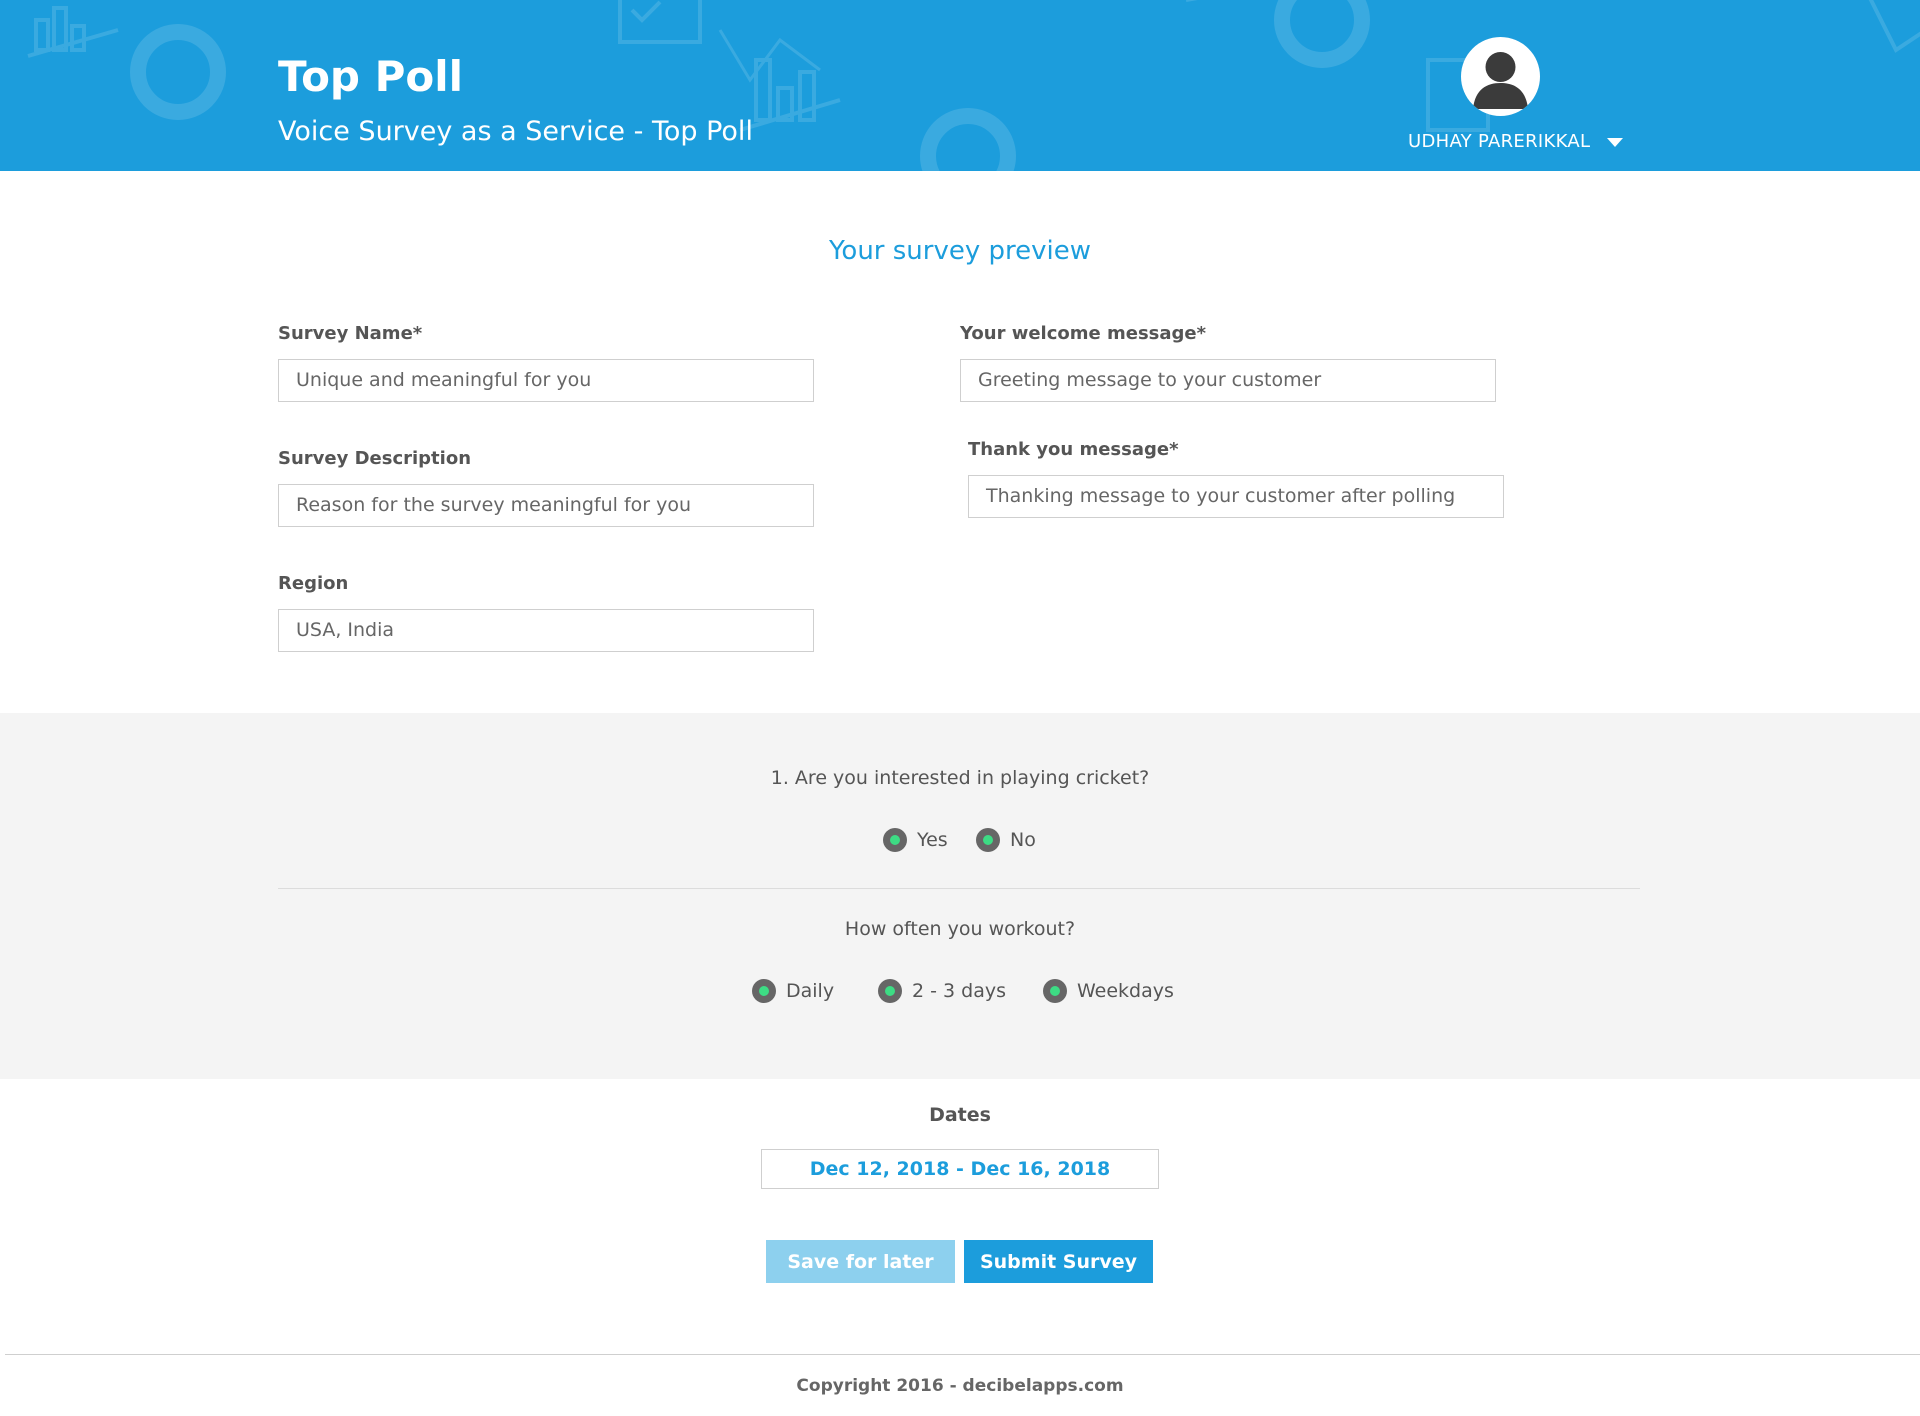 The width and height of the screenshot is (1920, 1416). I want to click on radio-option-no: No, so click(1006, 840).